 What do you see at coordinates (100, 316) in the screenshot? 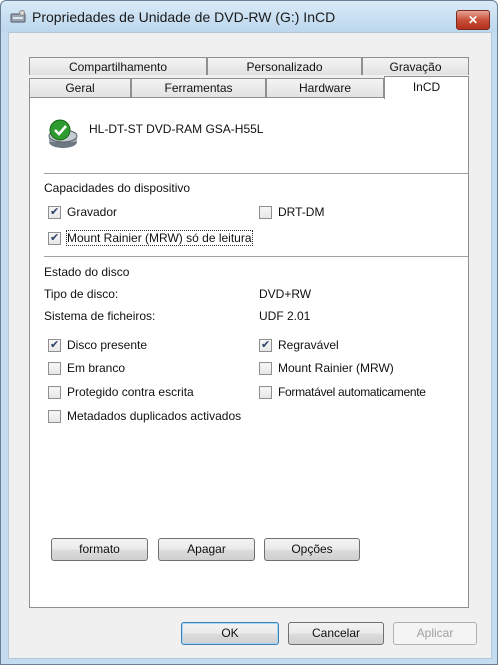
I see `filesystem-label: Sistema de ficheiros:` at bounding box center [100, 316].